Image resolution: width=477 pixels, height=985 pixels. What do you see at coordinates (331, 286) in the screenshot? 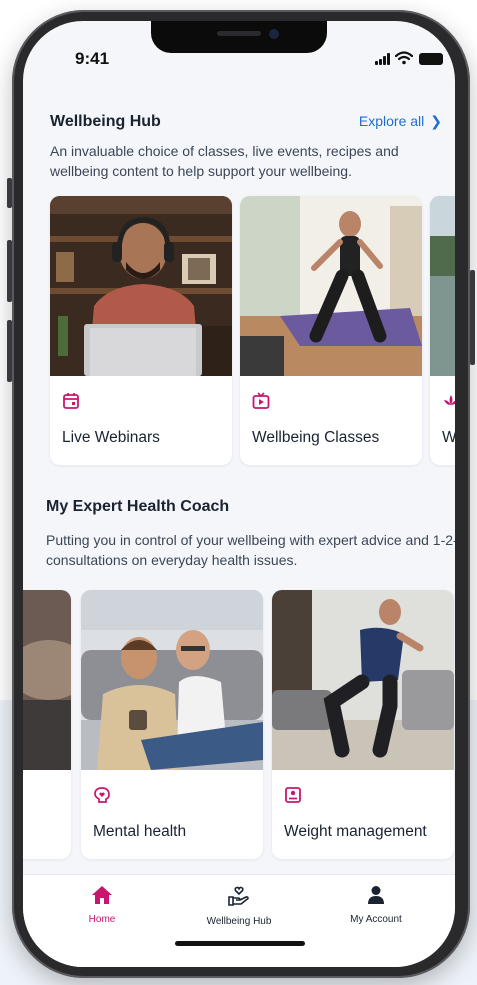
I see `woman-exercising-photo` at bounding box center [331, 286].